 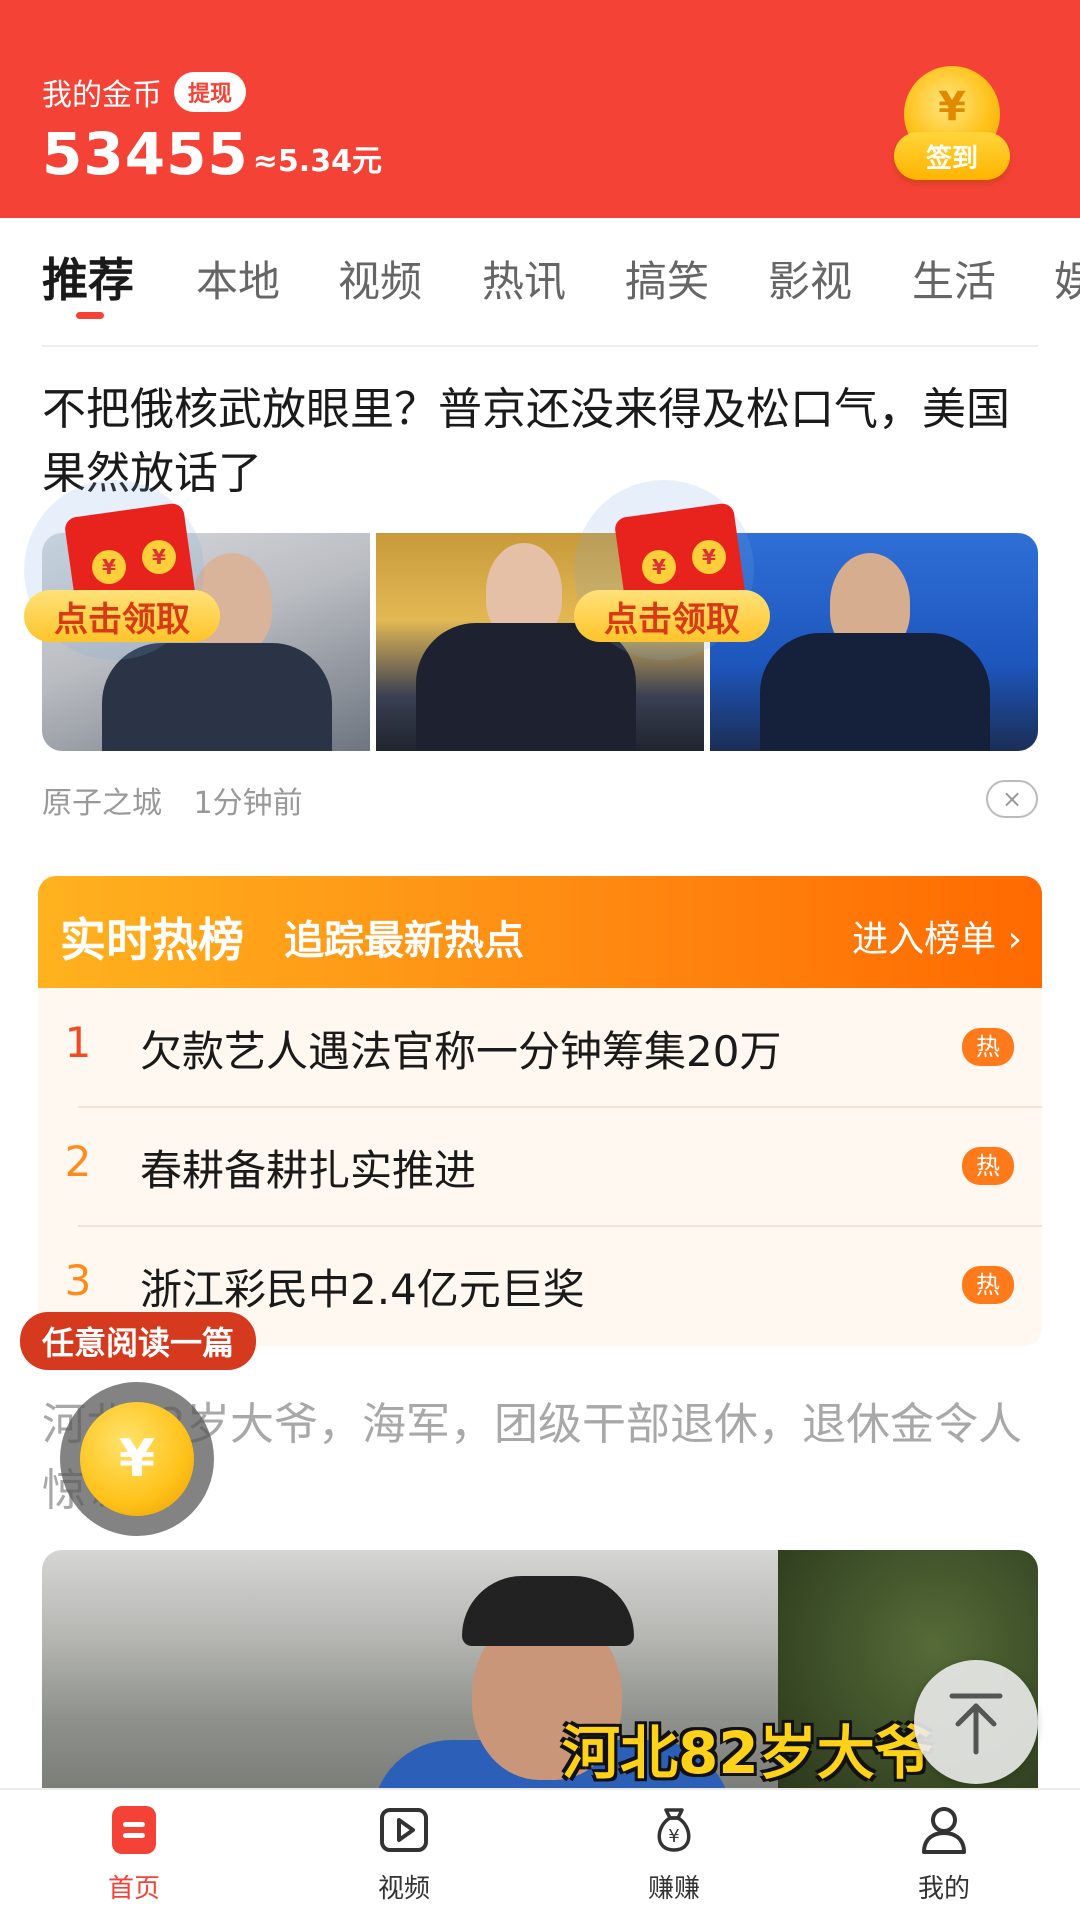 I want to click on article-meta: 原子之城 1分钟前, so click(x=172, y=800).